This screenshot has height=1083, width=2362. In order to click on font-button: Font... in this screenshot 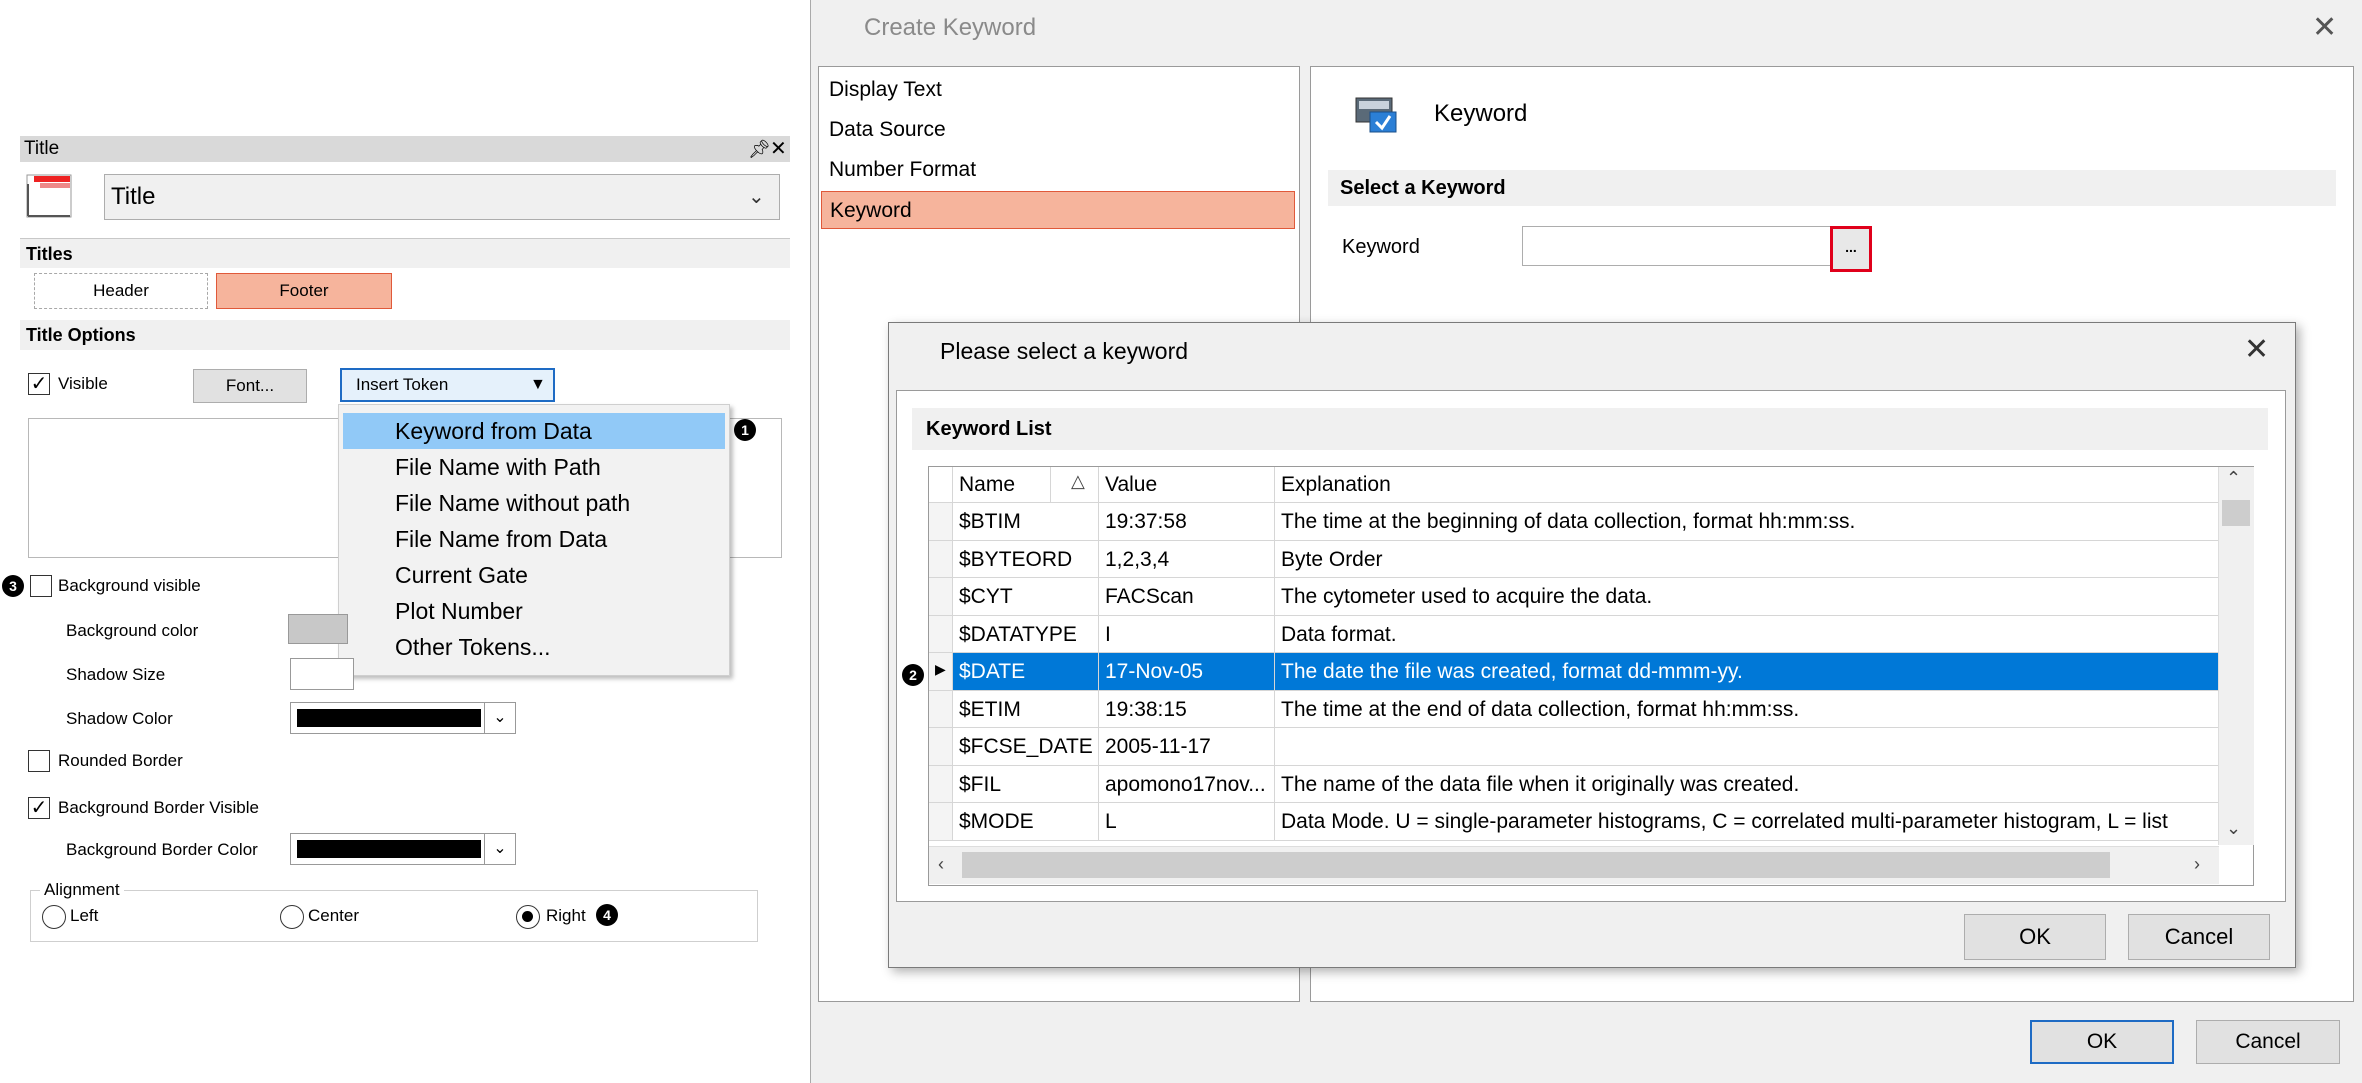, I will do `click(250, 386)`.